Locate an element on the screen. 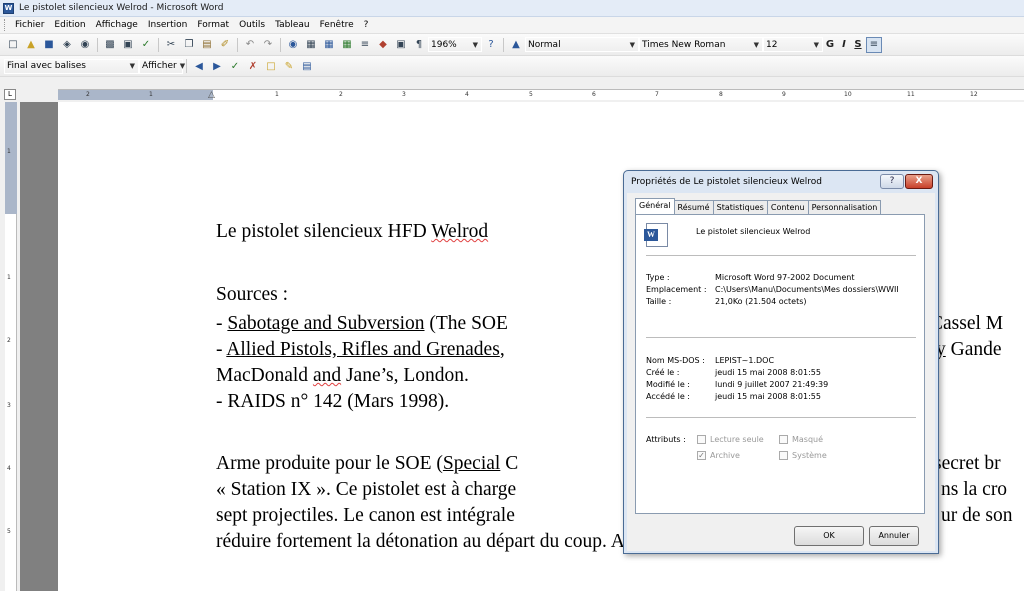  ruler-tick: 11 is located at coordinates (911, 94).